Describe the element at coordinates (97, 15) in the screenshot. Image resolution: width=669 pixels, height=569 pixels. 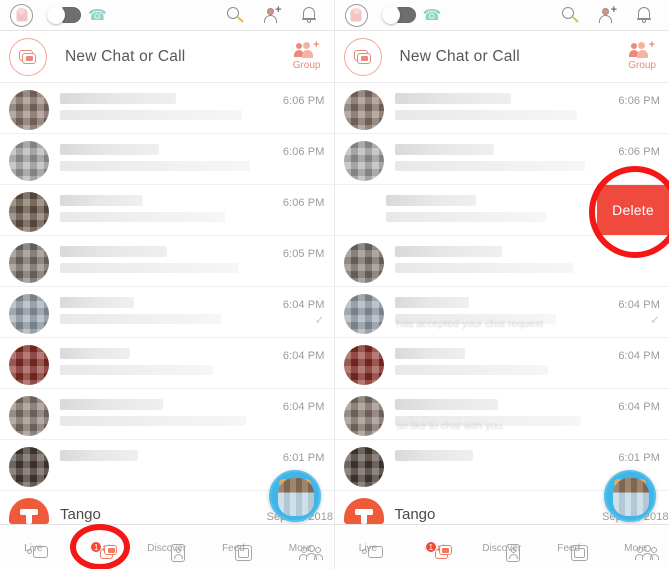
I see `phone-icon: ☎` at that location.